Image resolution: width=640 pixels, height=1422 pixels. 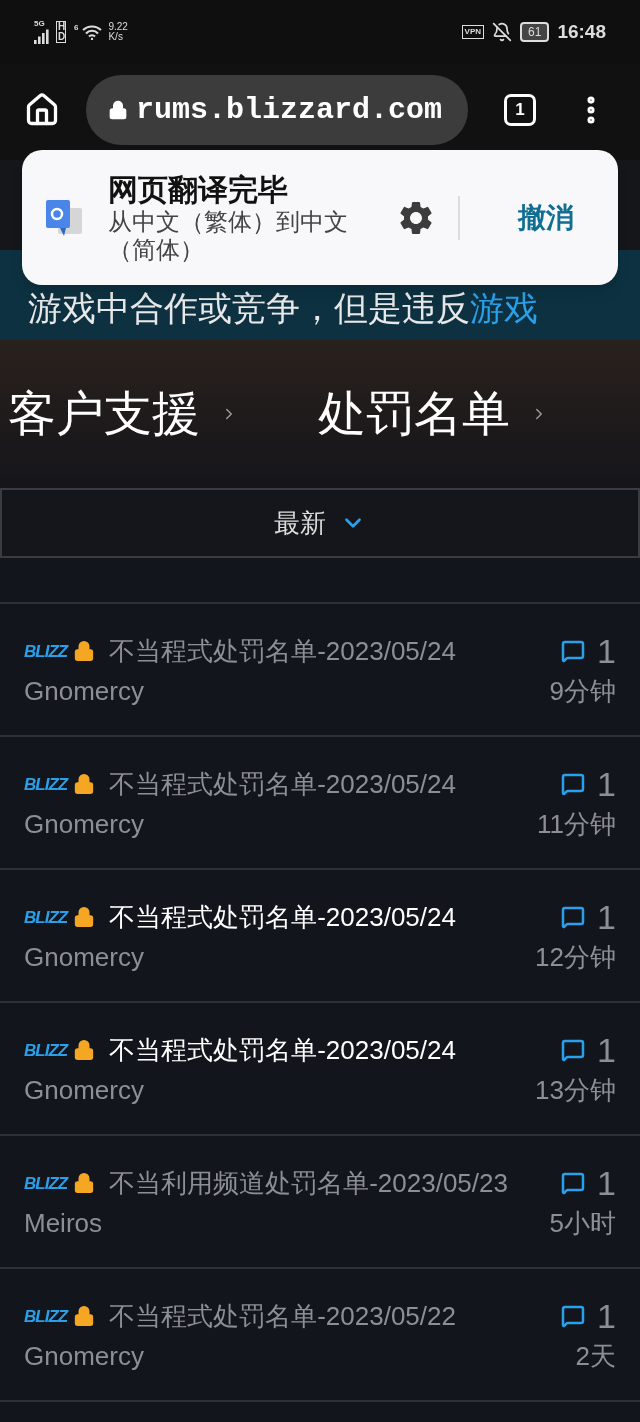 I want to click on vpn-label: VPN, so click(x=473, y=32).